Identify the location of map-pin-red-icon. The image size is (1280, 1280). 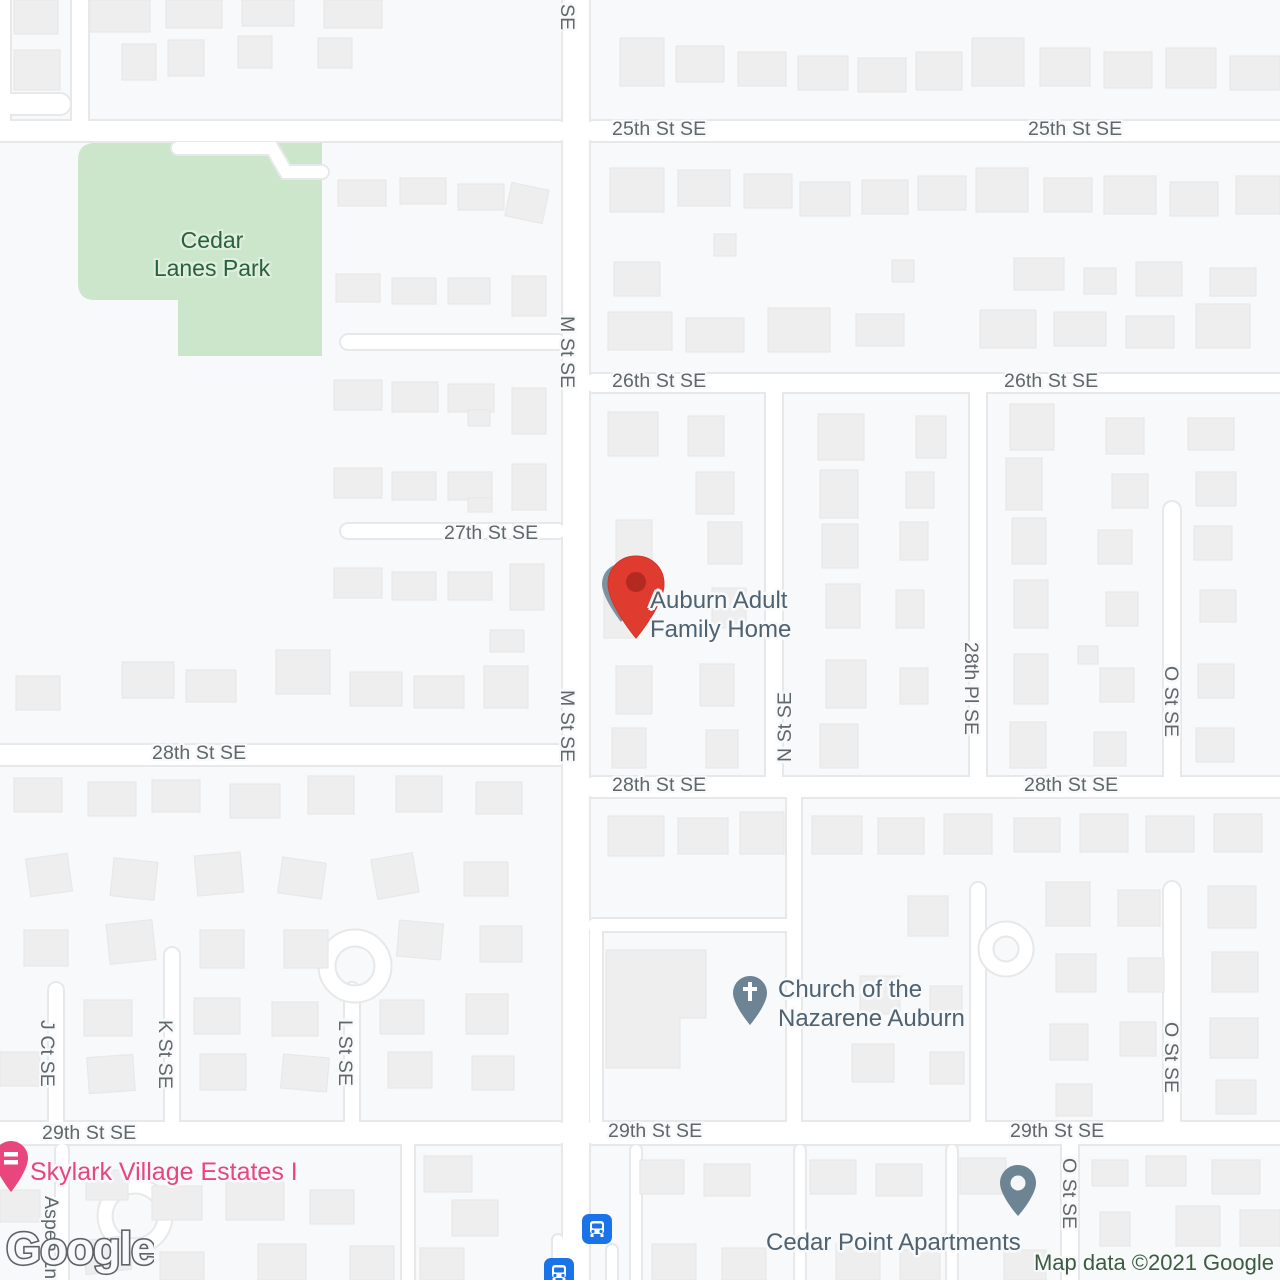
(640, 596).